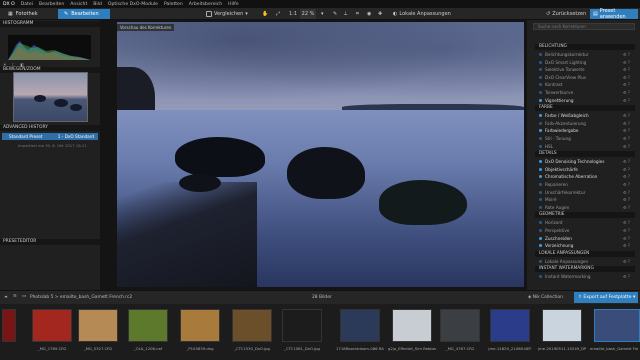 The width and height of the screenshot is (640, 360). Describe the element at coordinates (584, 54) in the screenshot. I see `correction-item: Belichtungskorrektur ⚙ ?` at that location.